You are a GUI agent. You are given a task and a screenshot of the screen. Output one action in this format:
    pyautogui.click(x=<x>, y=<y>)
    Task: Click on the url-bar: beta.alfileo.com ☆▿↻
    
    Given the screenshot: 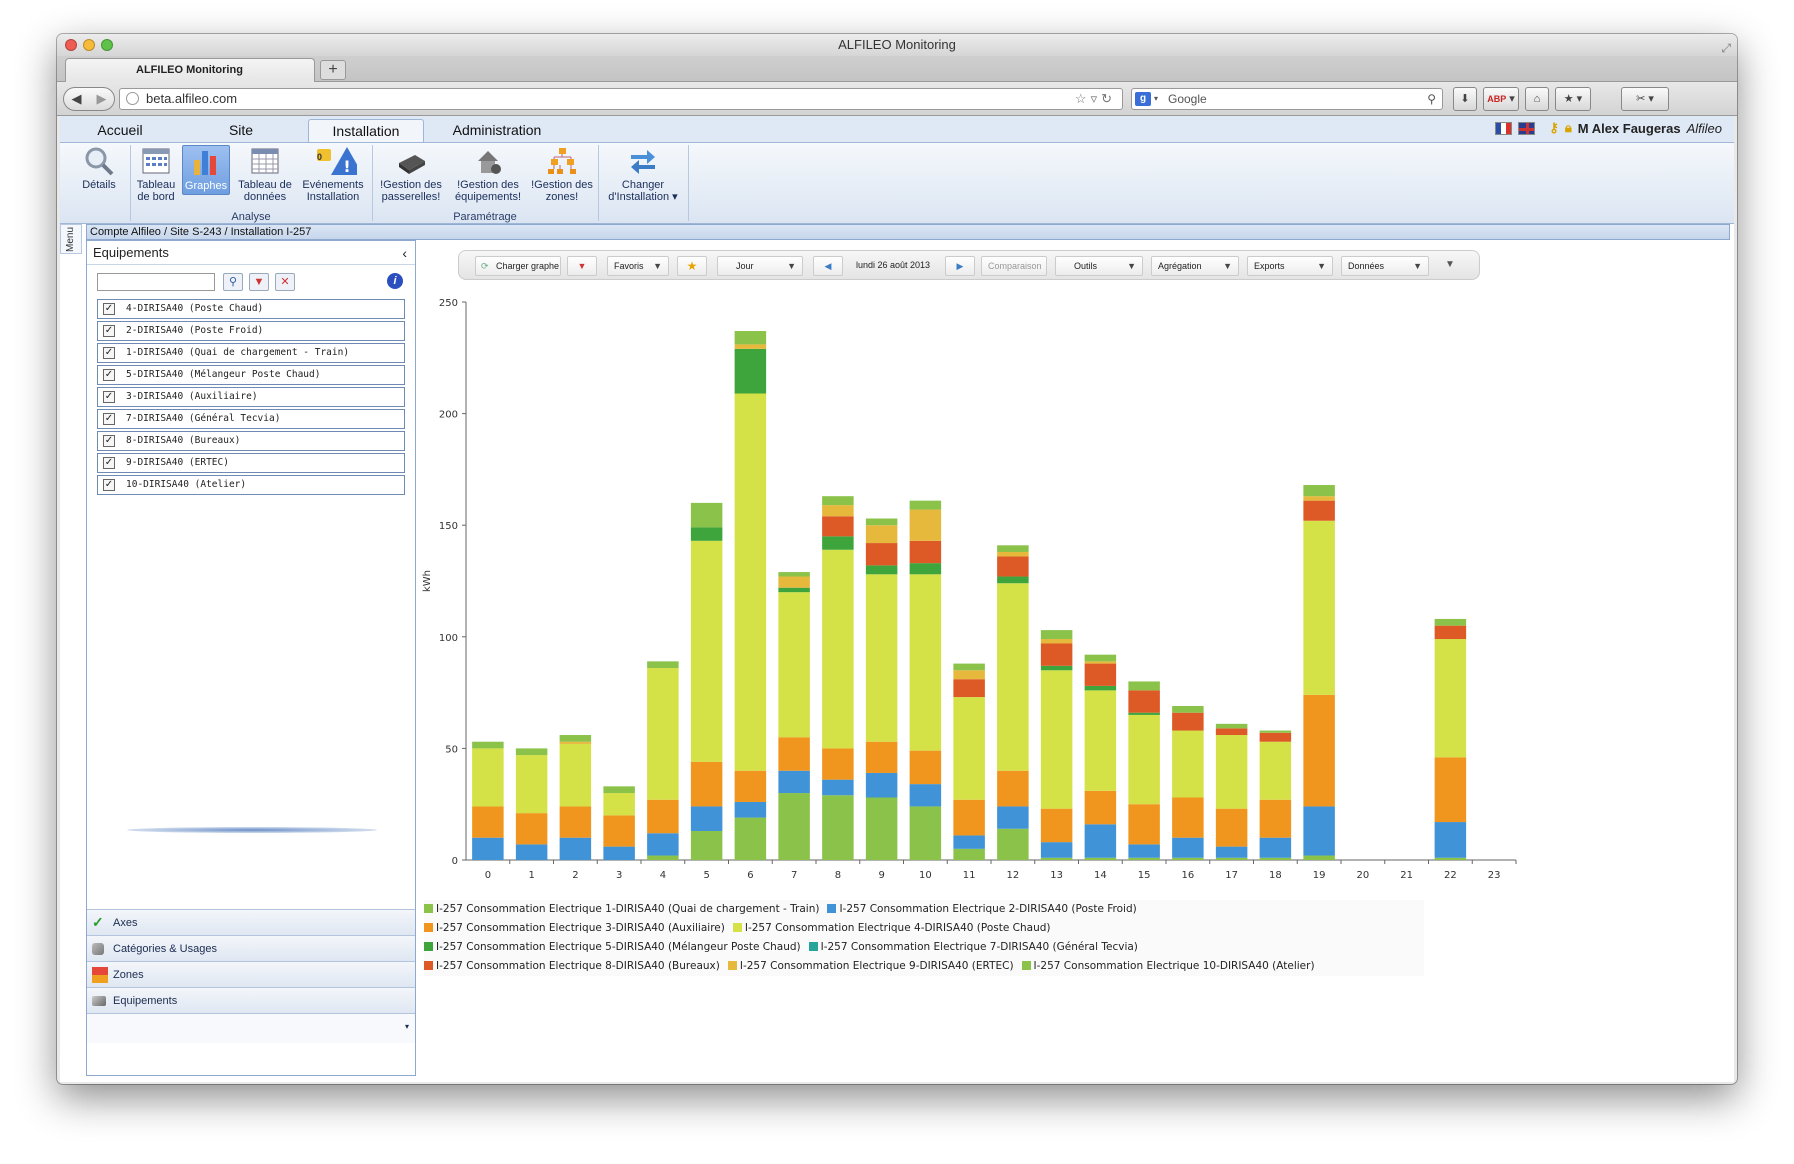 What is the action you would take?
    pyautogui.click(x=621, y=99)
    